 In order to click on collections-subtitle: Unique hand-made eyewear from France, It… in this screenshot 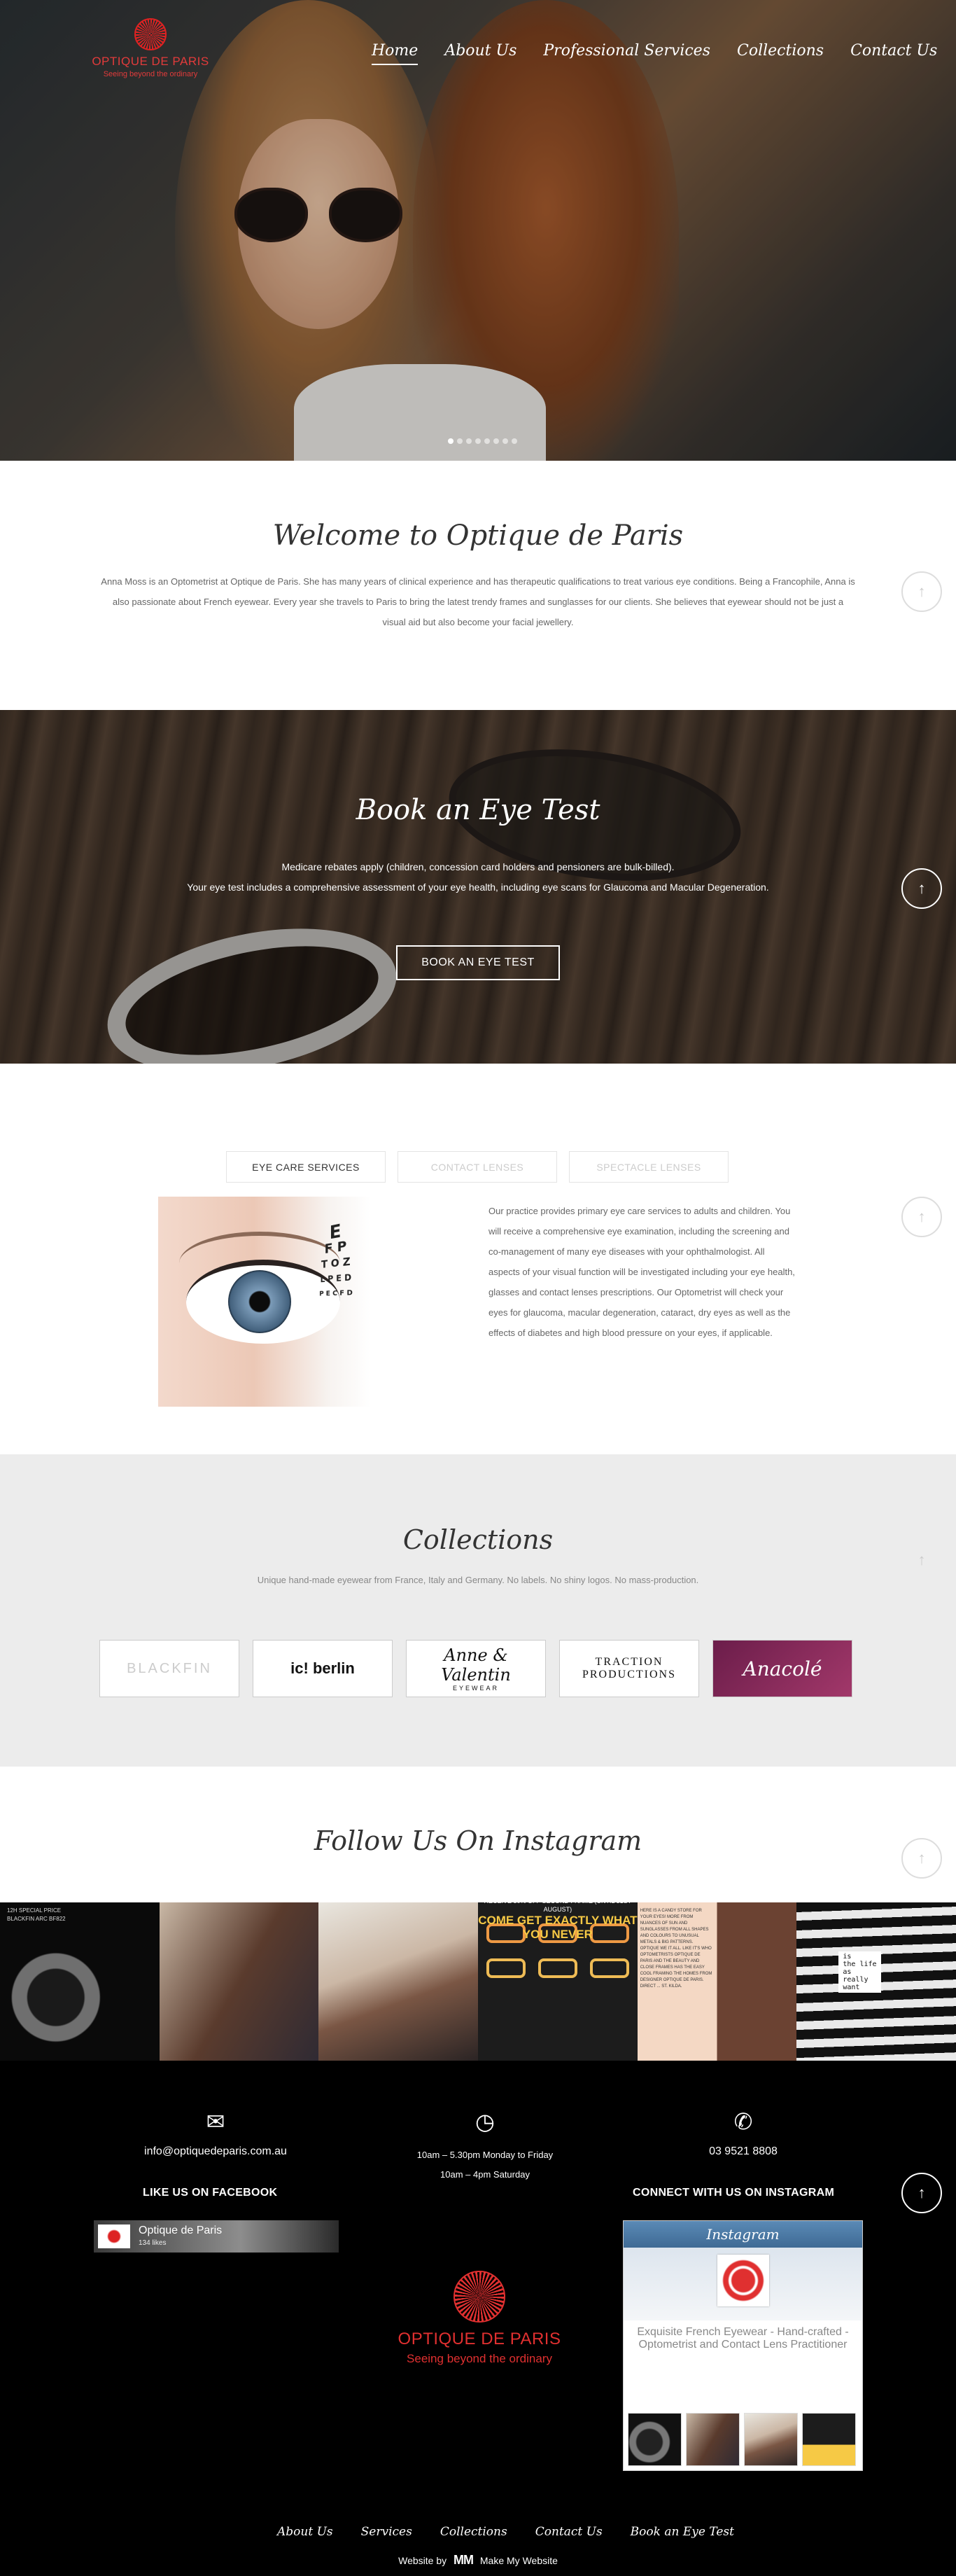, I will do `click(478, 1580)`.